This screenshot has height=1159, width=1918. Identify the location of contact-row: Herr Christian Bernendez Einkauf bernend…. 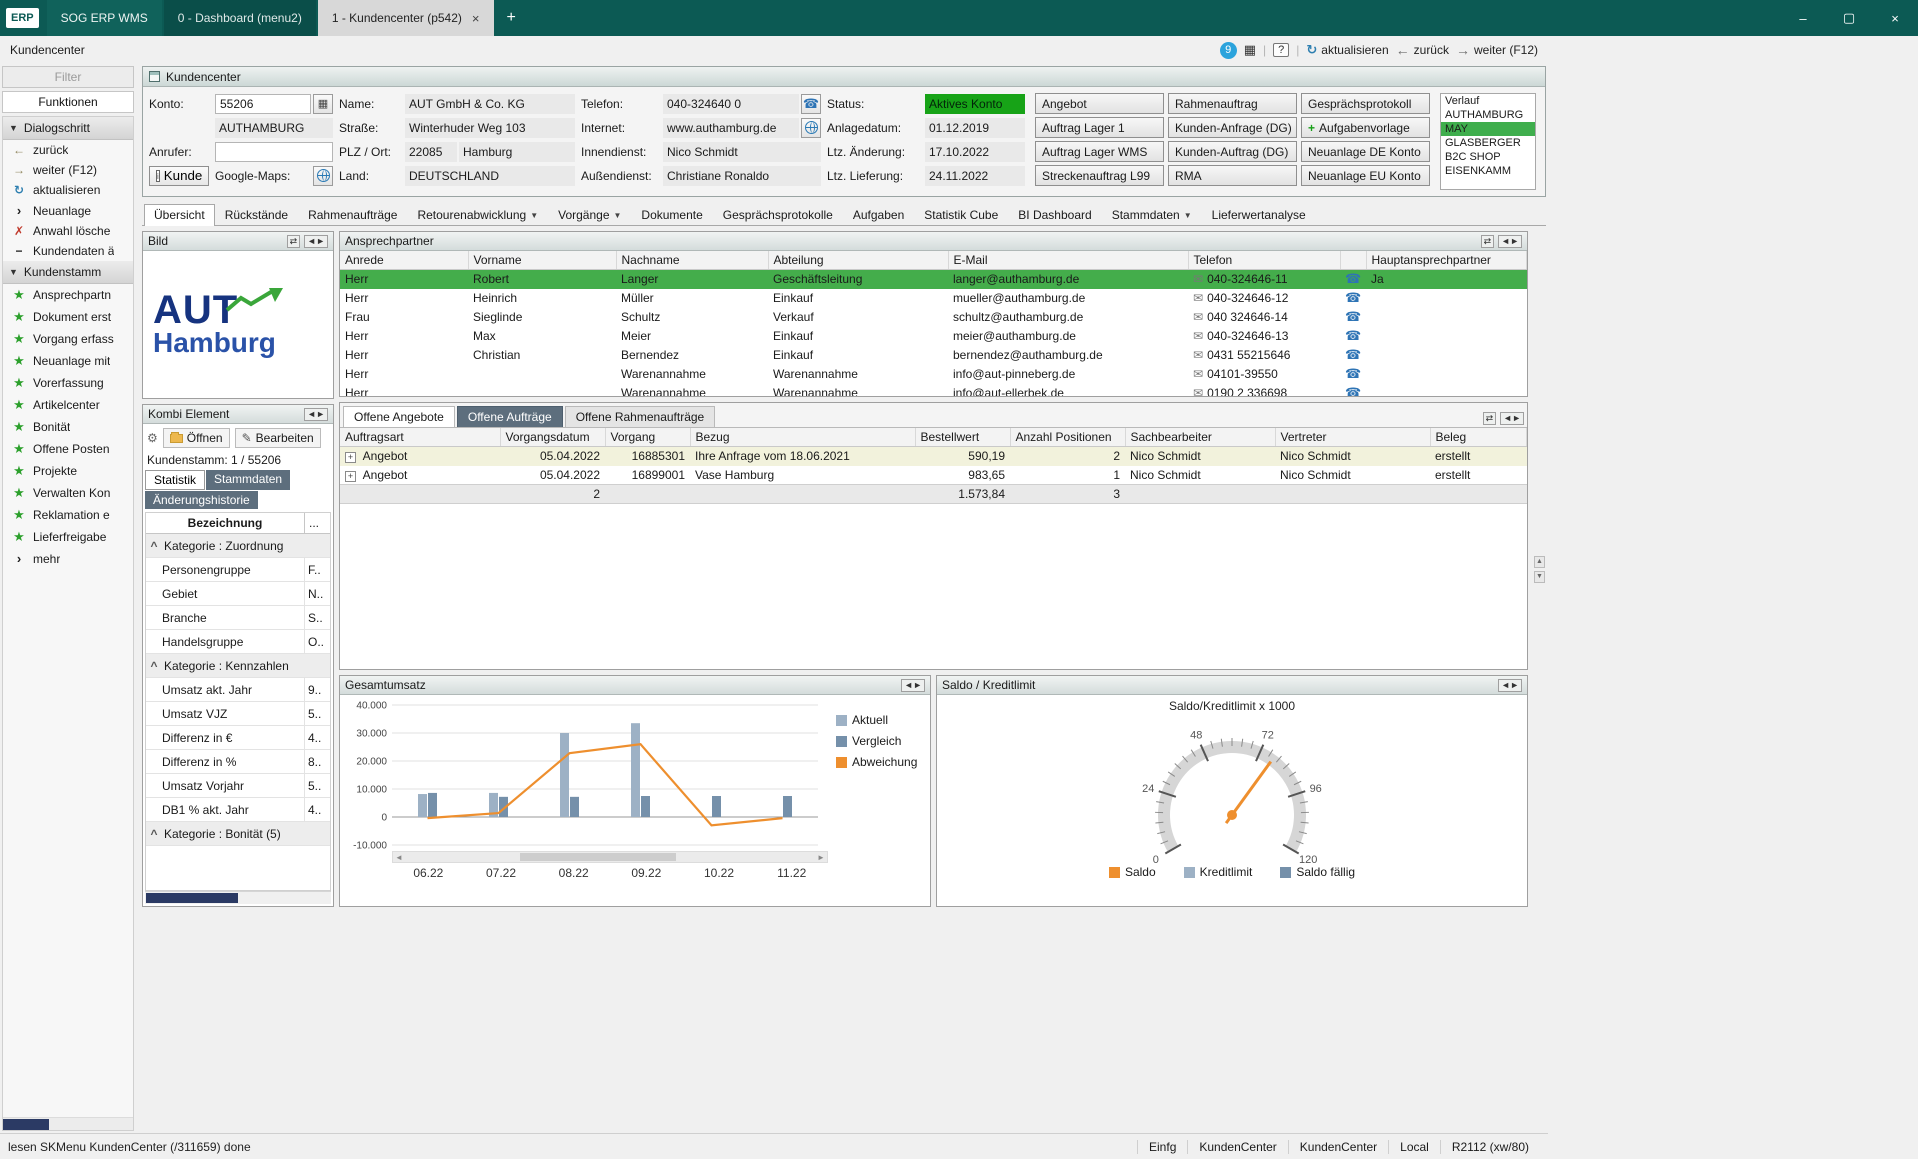
(933, 355).